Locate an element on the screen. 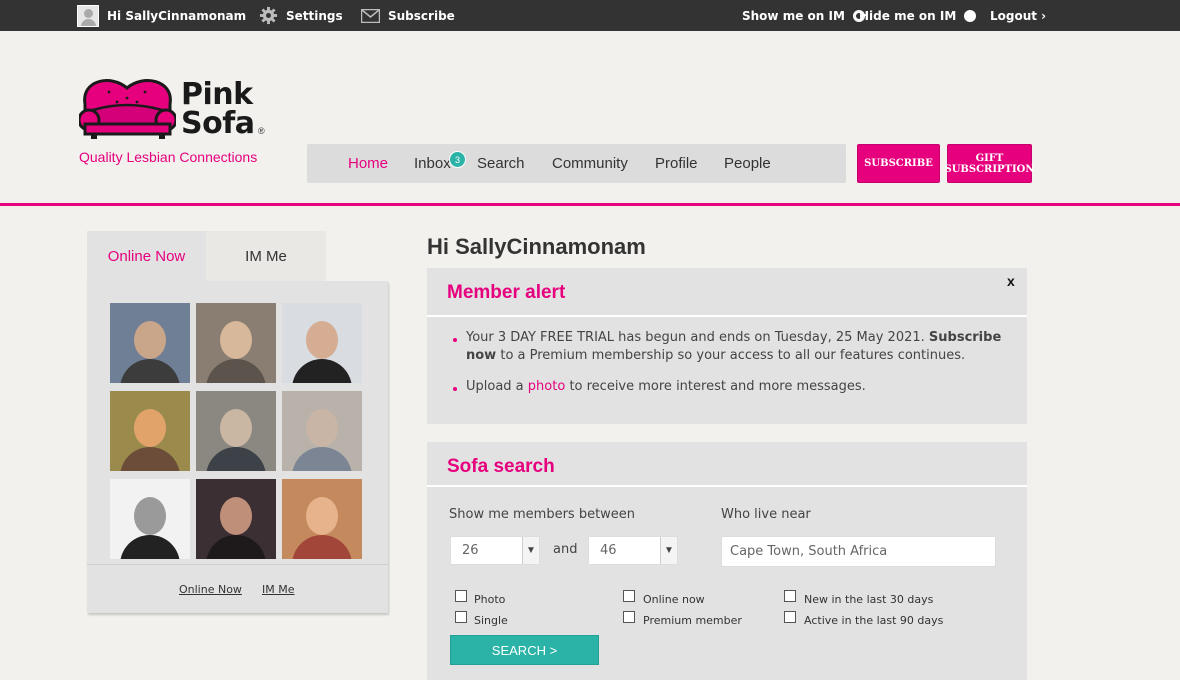 The image size is (1180, 680). nav-profile: Profile is located at coordinates (676, 163).